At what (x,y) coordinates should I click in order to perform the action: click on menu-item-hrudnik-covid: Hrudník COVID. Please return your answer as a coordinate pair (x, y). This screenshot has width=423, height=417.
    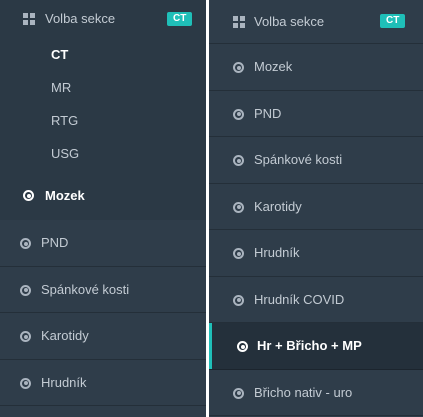
    Looking at the image, I should click on (316, 300).